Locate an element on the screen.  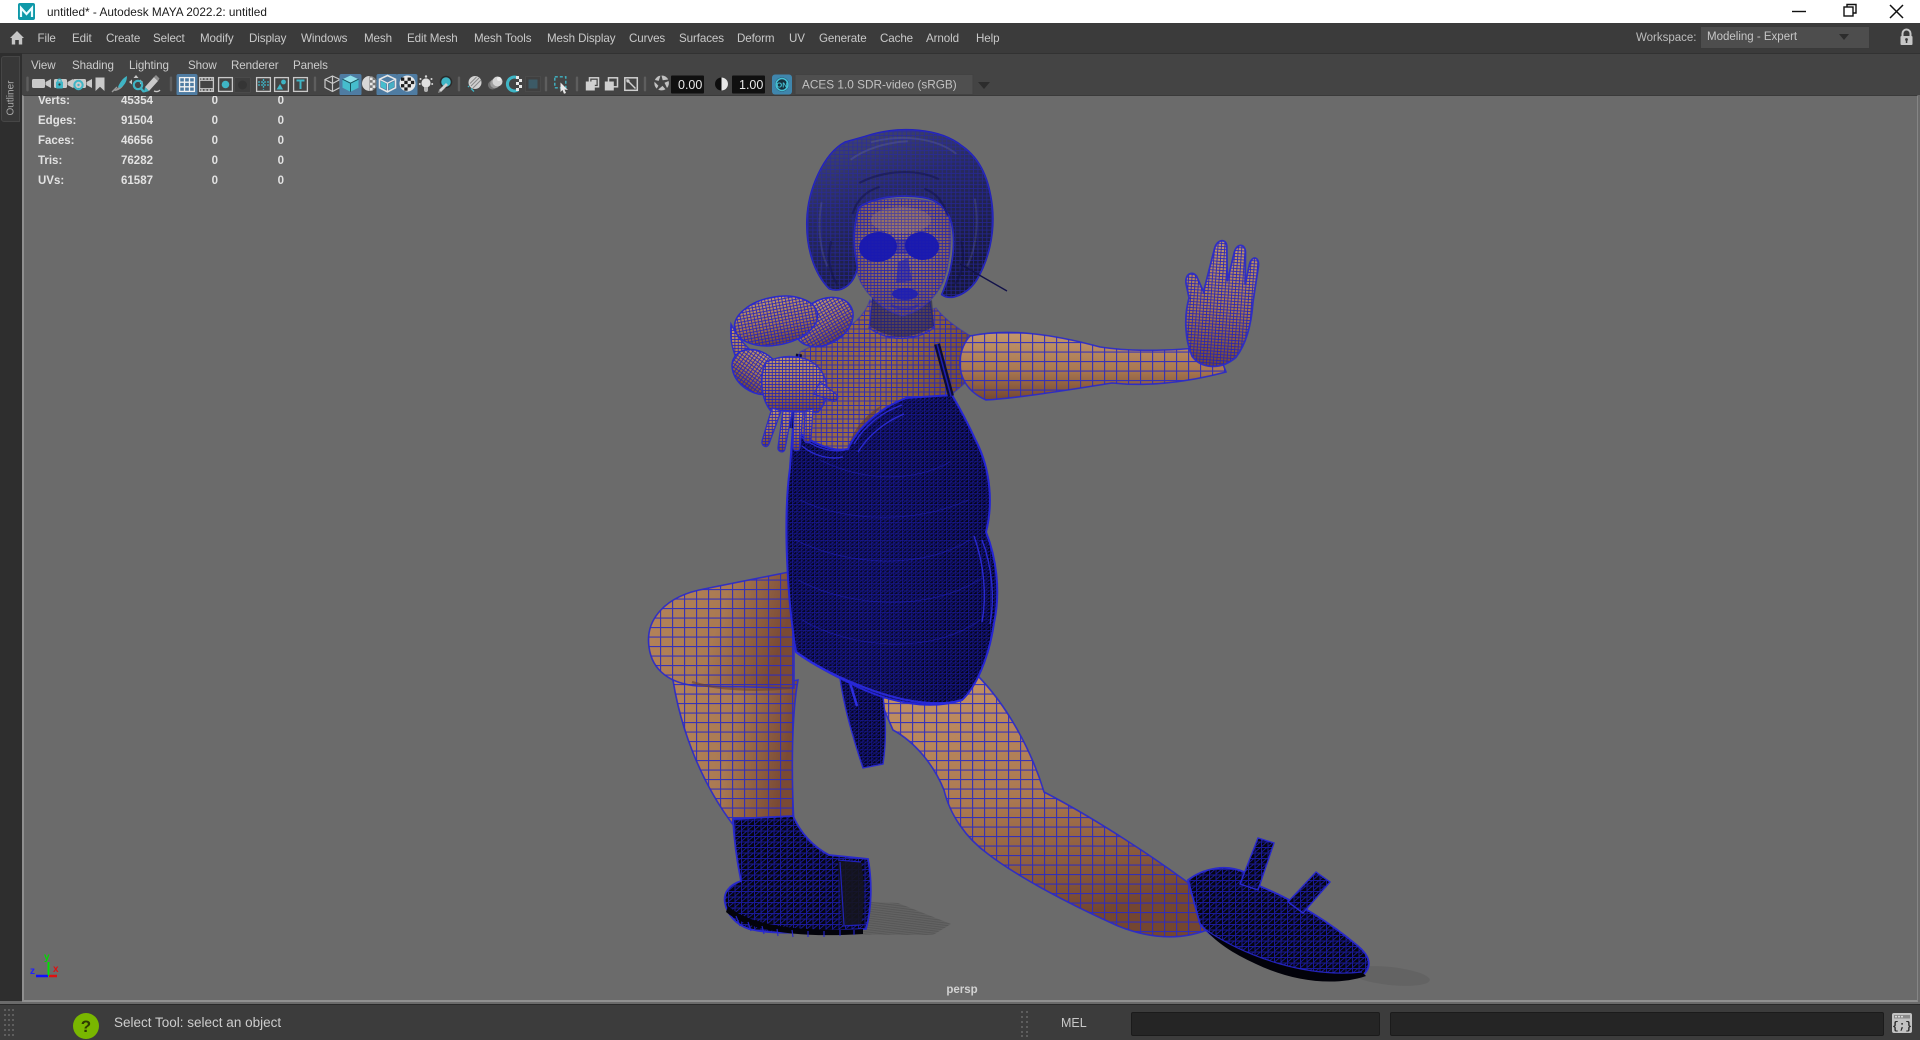
svg-text: 1.00 is located at coordinates (751, 85).